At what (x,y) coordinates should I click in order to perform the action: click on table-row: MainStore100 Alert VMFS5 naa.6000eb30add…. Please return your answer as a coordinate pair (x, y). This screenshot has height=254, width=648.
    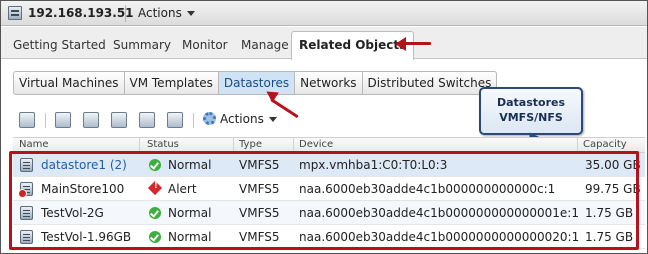
    Looking at the image, I should click on (329, 189).